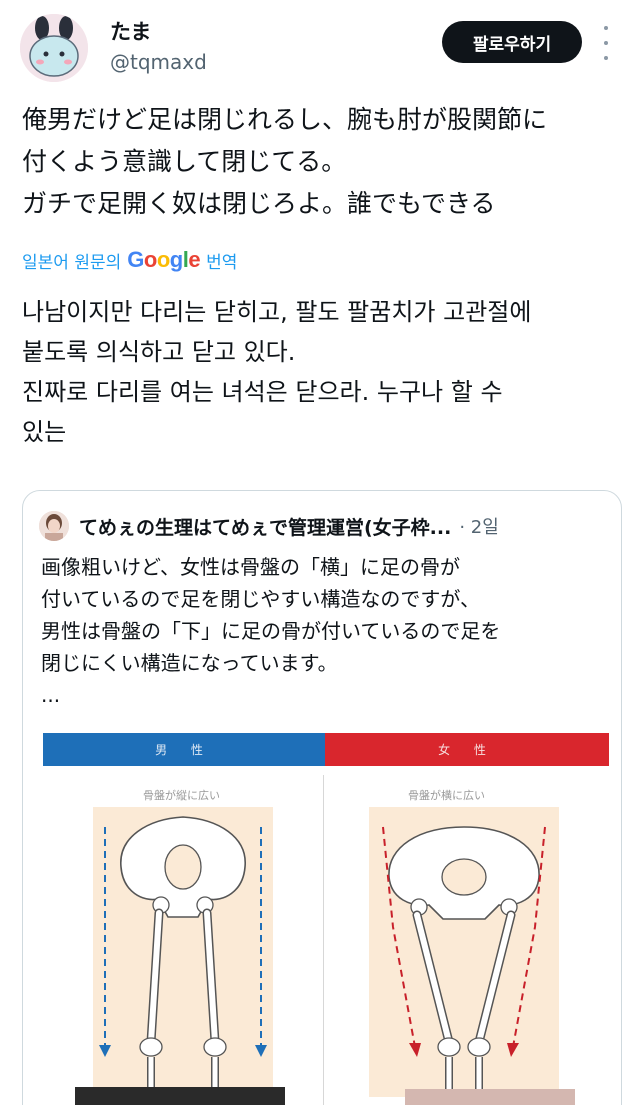  Describe the element at coordinates (189, 663) in the screenshot. I see `quote-line: 閉じにくい構造になっています。` at that location.